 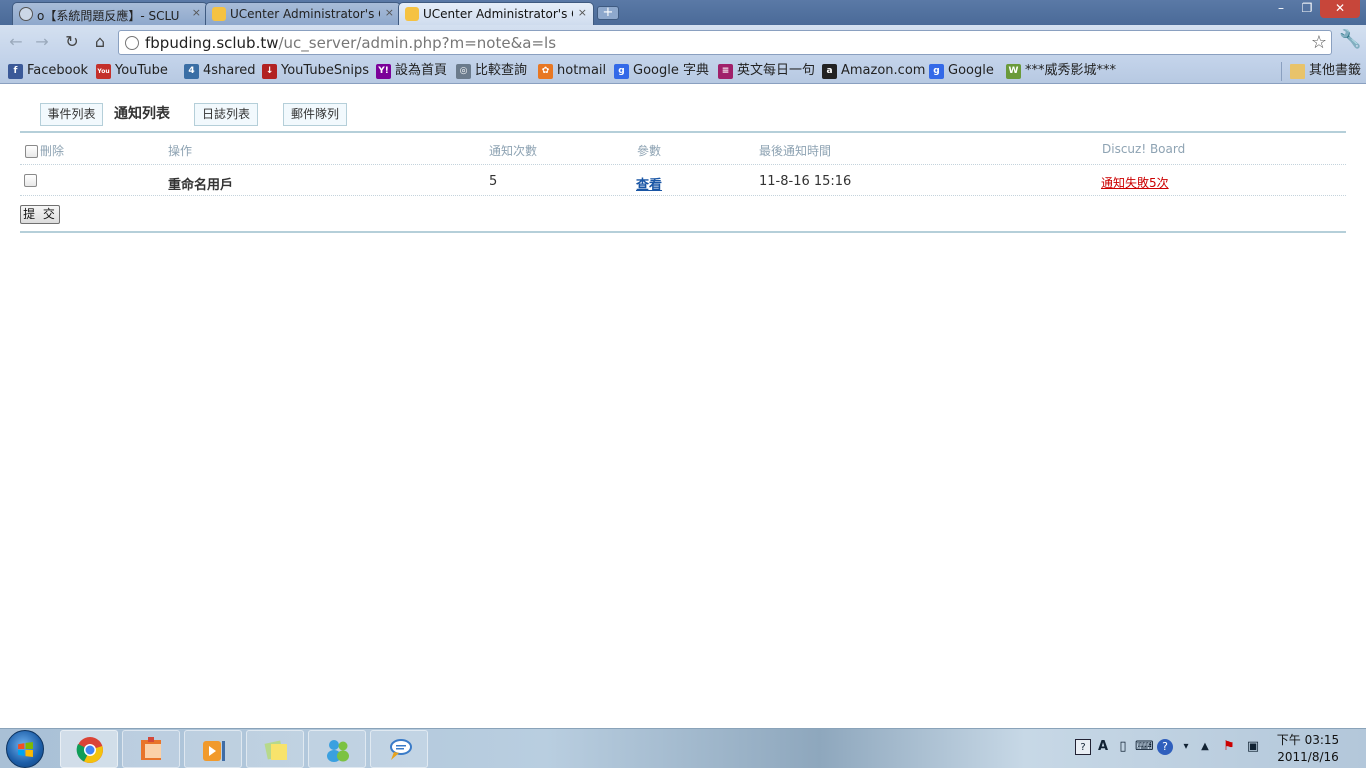 What do you see at coordinates (1308, 757) in the screenshot?
I see `clock-date: 2011/8/16` at bounding box center [1308, 757].